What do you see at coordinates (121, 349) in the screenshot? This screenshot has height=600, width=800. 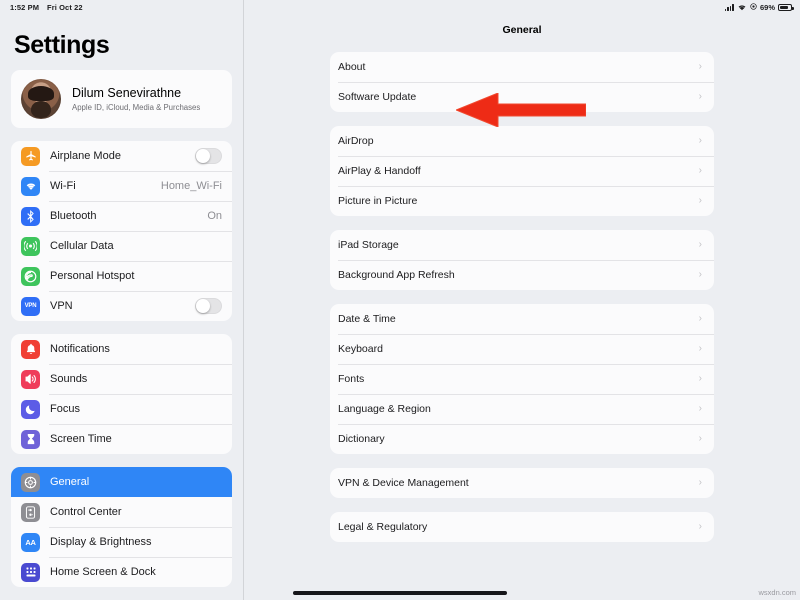 I see `sidebar-item-notifications: Notifications` at bounding box center [121, 349].